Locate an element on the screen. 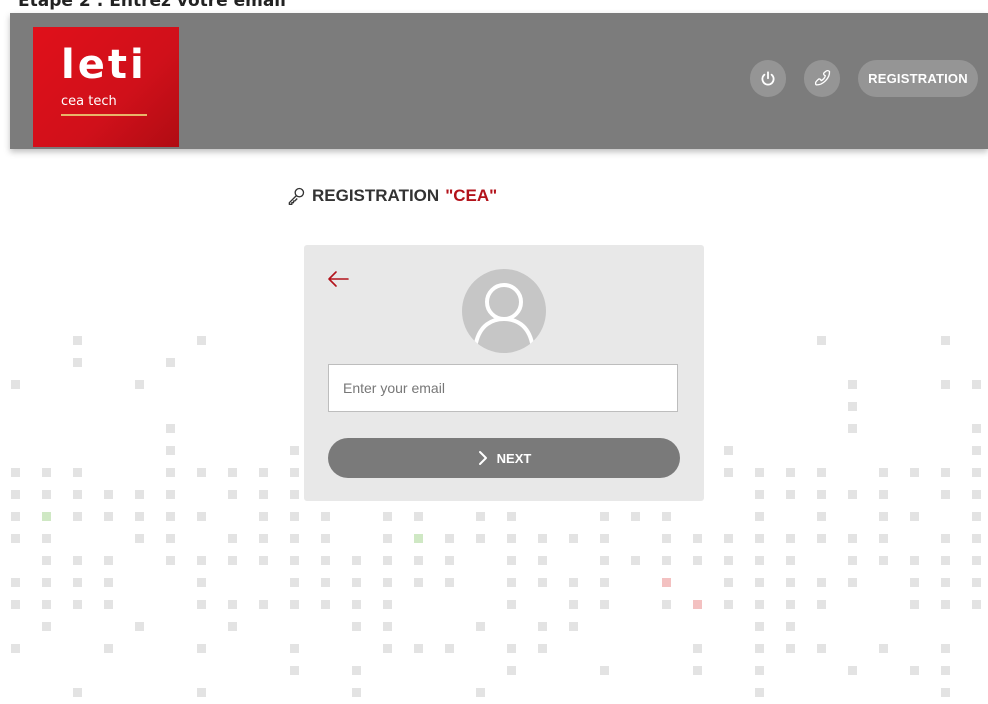 The image size is (988, 704). power-icon is located at coordinates (768, 77).